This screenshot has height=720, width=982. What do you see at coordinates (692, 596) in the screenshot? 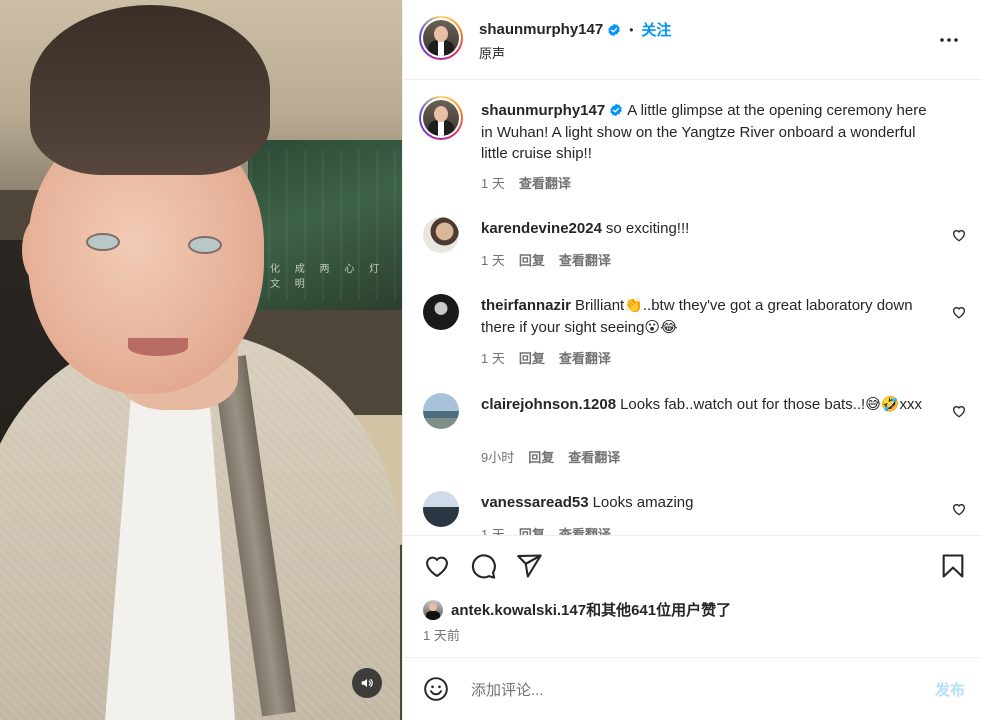
I see `post-action-bar: antek.kowalski.147和其他641位用户赞了 1 天前` at bounding box center [692, 596].